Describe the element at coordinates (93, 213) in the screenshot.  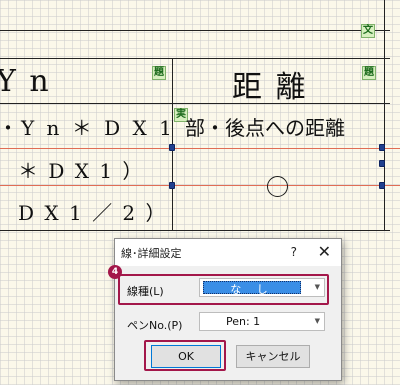
I see `cell-row4: D X 1 ／ 2 ）` at that location.